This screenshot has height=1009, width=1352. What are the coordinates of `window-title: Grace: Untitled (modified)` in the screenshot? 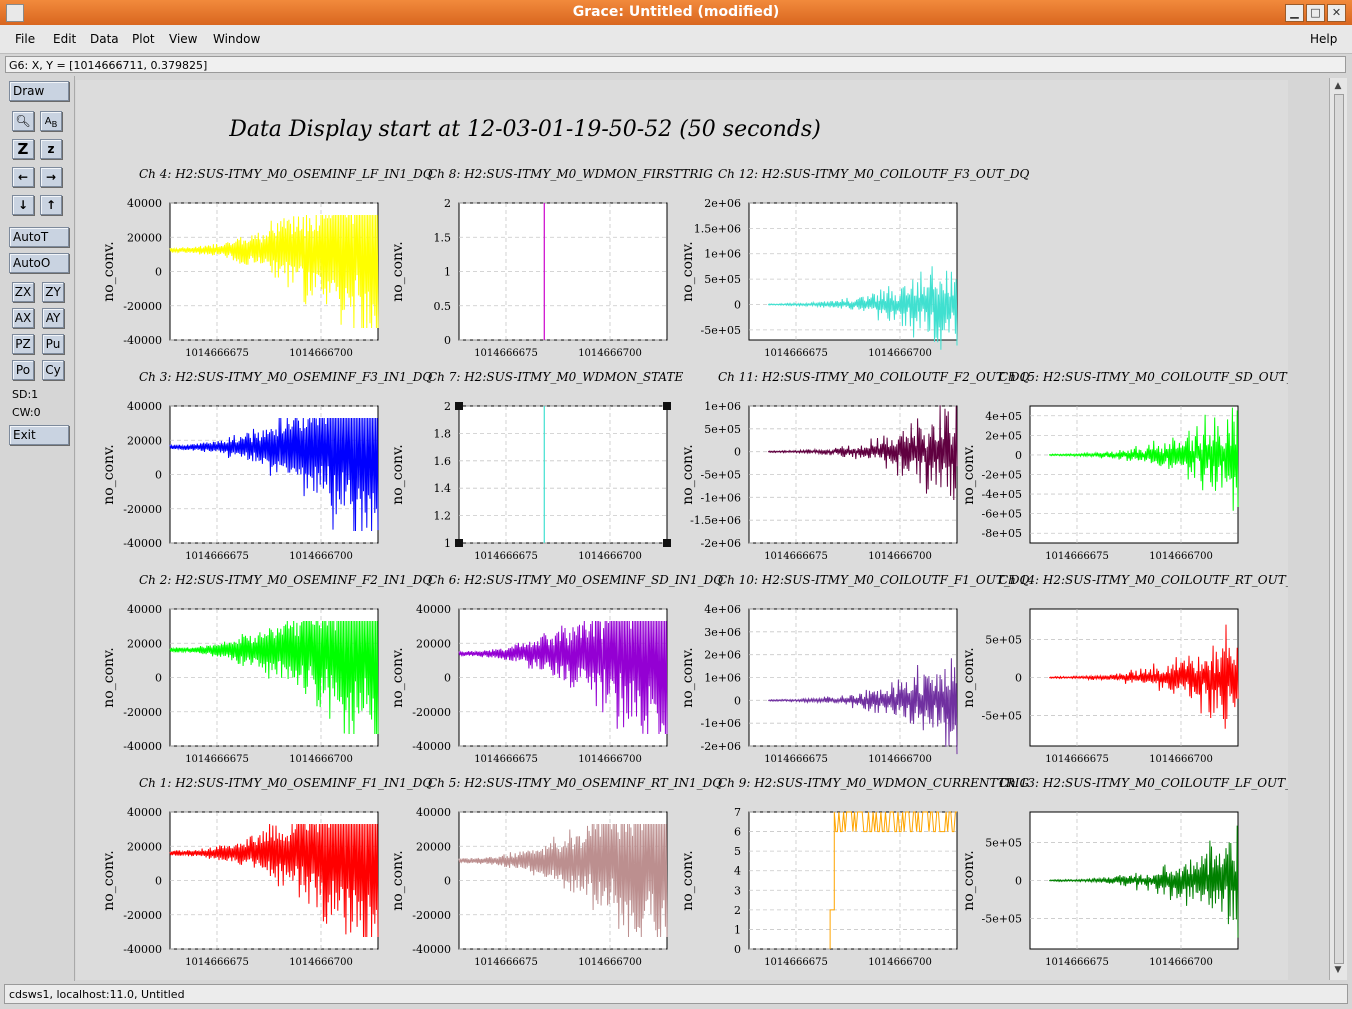 It's located at (676, 12).